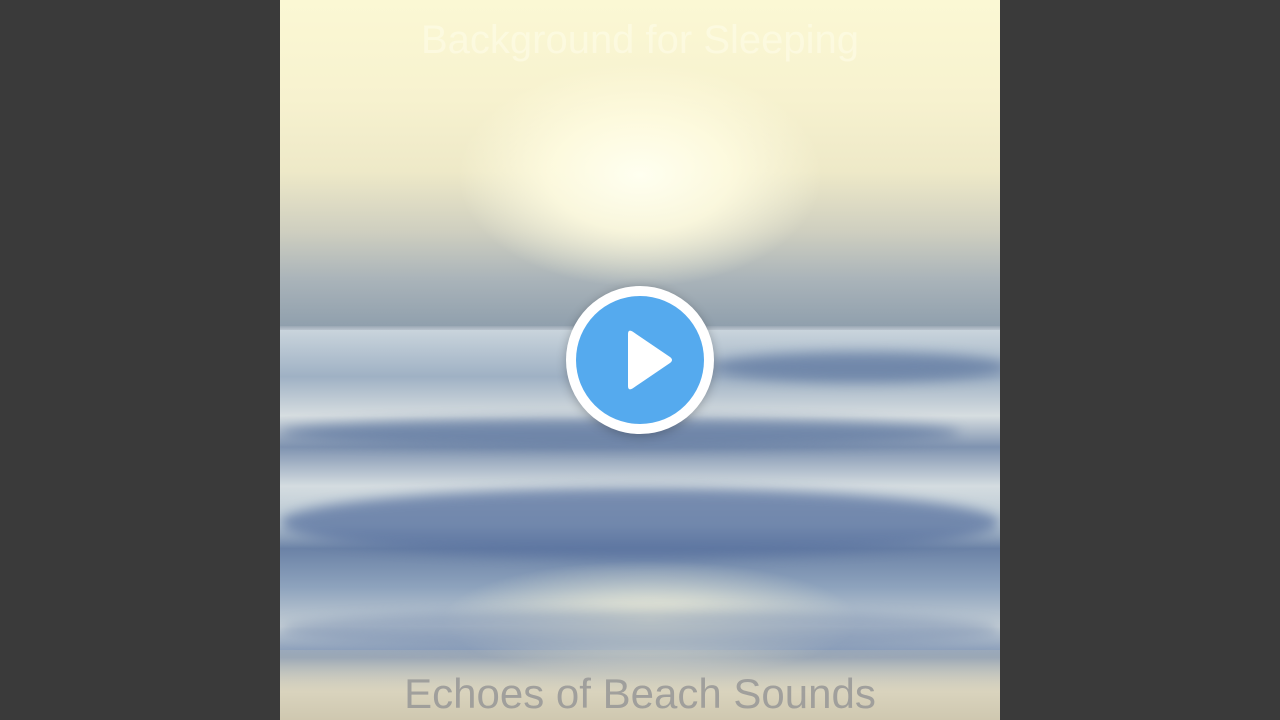 Image resolution: width=1280 pixels, height=720 pixels. I want to click on artwork-top-title: Background for Sleeping, so click(640, 40).